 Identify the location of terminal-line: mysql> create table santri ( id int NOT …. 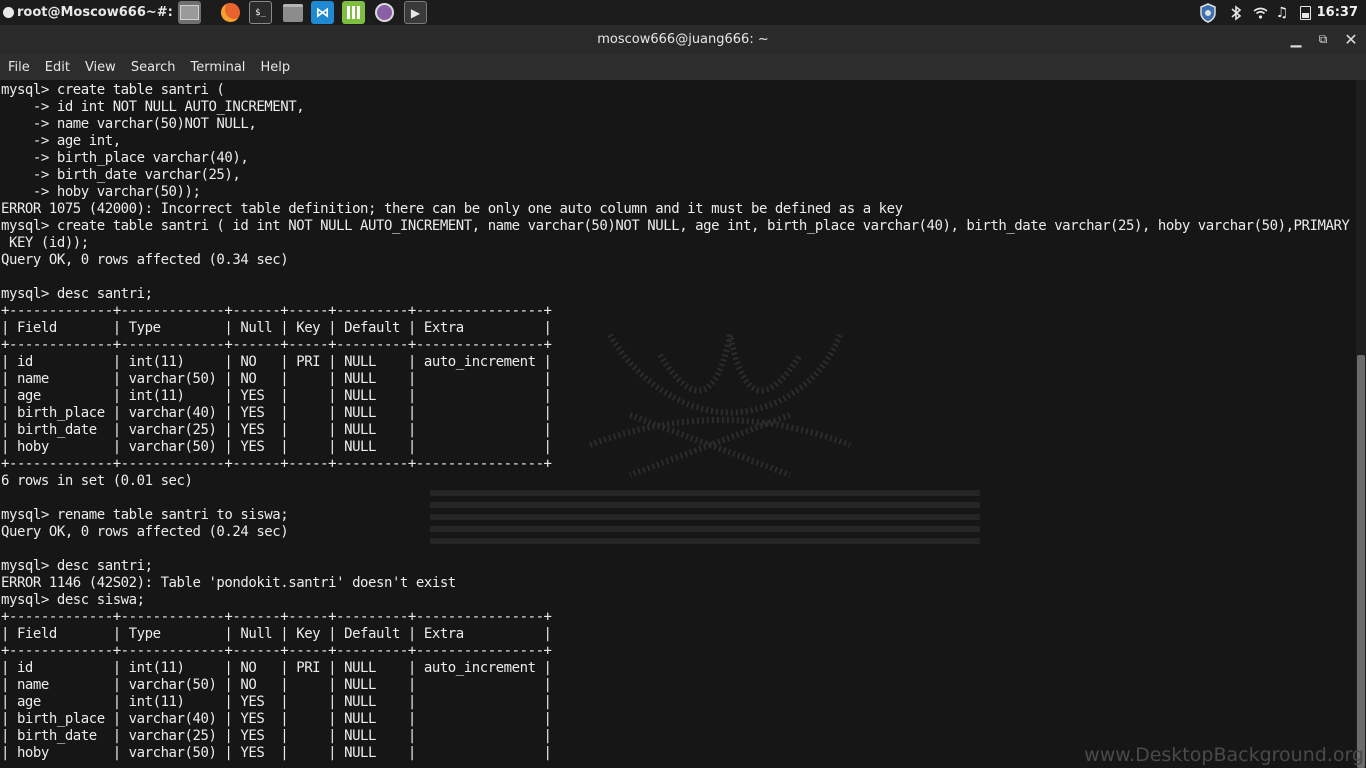
(675, 226).